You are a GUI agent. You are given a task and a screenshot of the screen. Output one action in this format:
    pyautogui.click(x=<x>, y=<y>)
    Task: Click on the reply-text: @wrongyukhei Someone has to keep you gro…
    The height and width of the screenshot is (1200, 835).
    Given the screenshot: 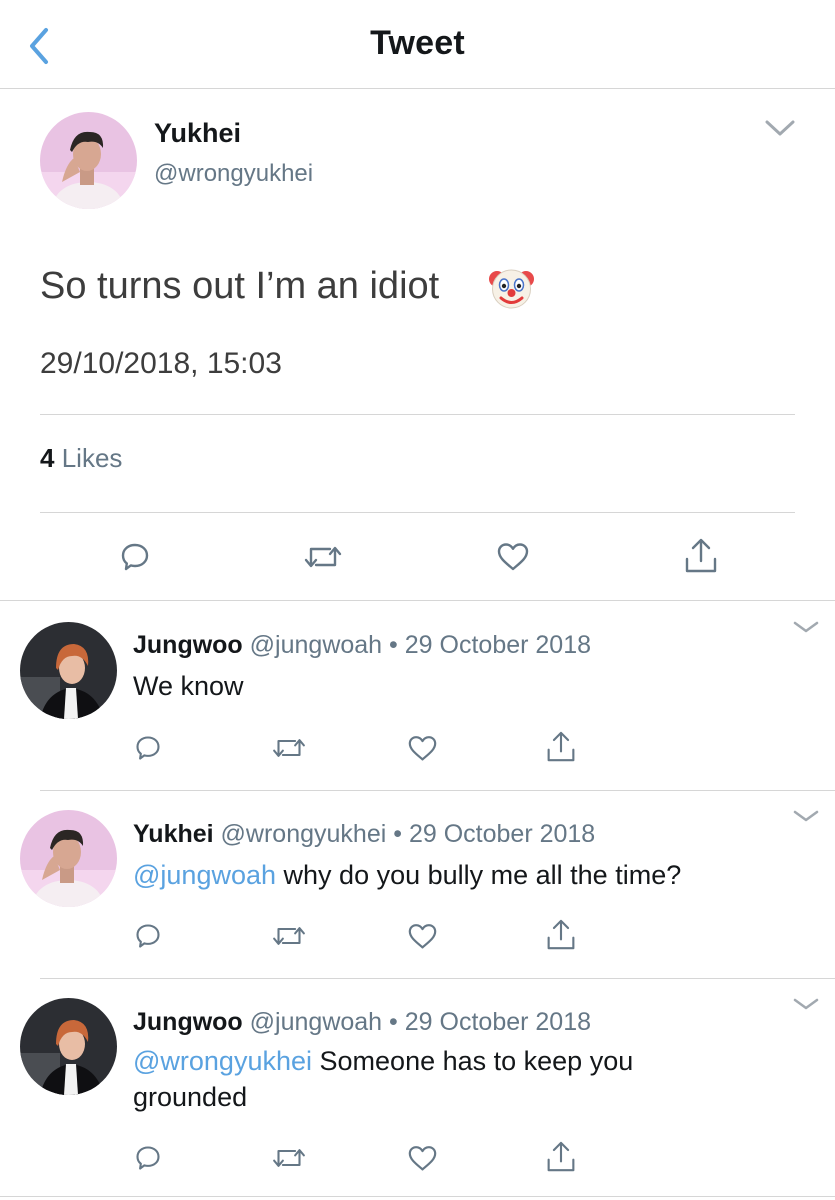 What is the action you would take?
    pyautogui.click(x=383, y=1079)
    